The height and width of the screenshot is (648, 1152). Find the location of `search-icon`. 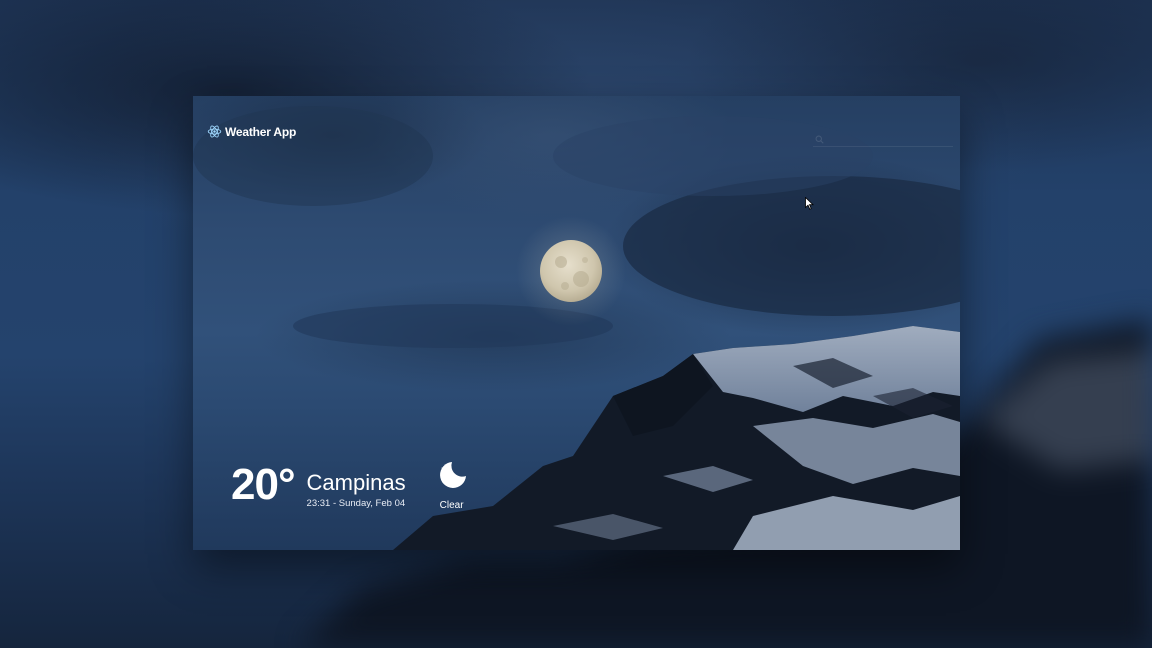

search-icon is located at coordinates (819, 140).